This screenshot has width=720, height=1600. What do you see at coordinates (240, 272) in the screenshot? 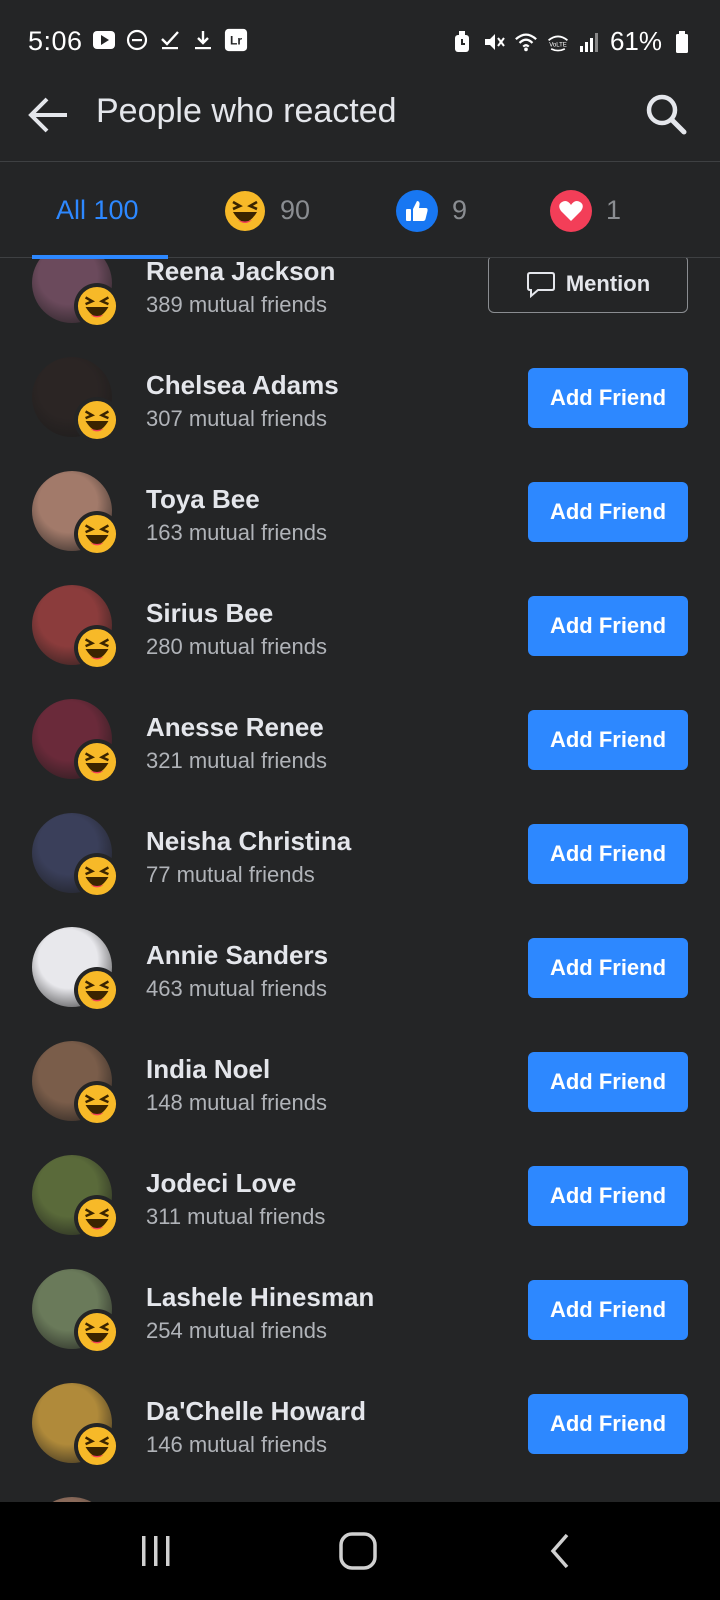
I see `person-name: Reena Jackson` at bounding box center [240, 272].